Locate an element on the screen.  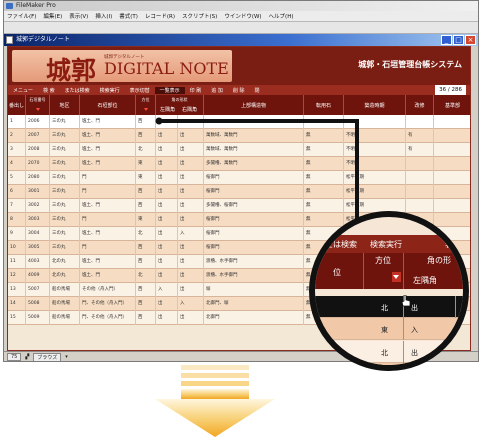
row-upper: 多聞櫓、萬数門 is located at coordinates (254, 164).